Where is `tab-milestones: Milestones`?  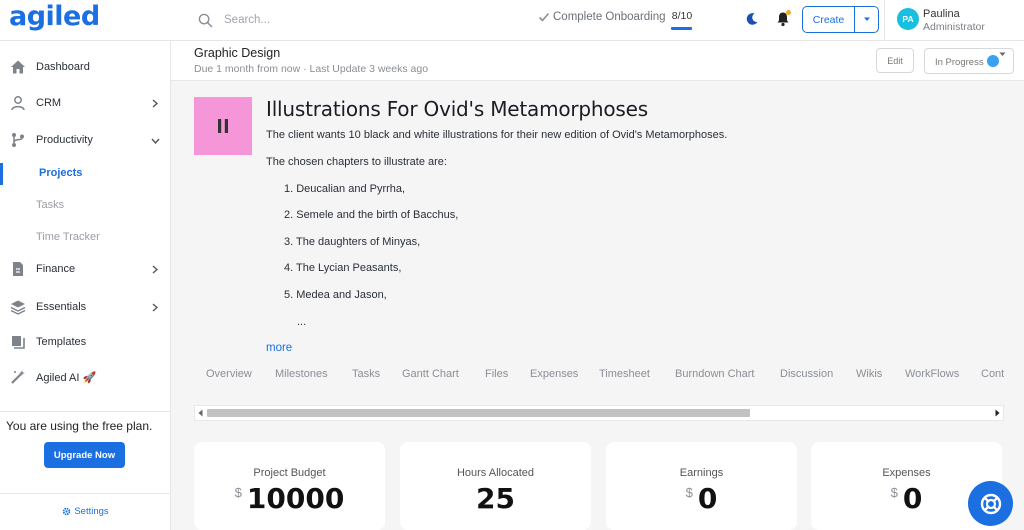
tab-milestones: Milestones is located at coordinates (301, 374).